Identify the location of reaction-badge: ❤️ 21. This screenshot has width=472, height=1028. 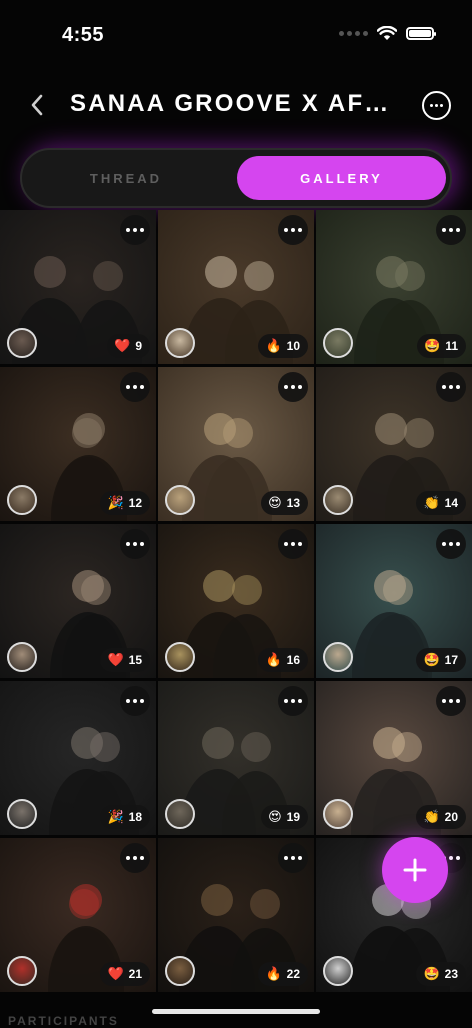
(125, 974).